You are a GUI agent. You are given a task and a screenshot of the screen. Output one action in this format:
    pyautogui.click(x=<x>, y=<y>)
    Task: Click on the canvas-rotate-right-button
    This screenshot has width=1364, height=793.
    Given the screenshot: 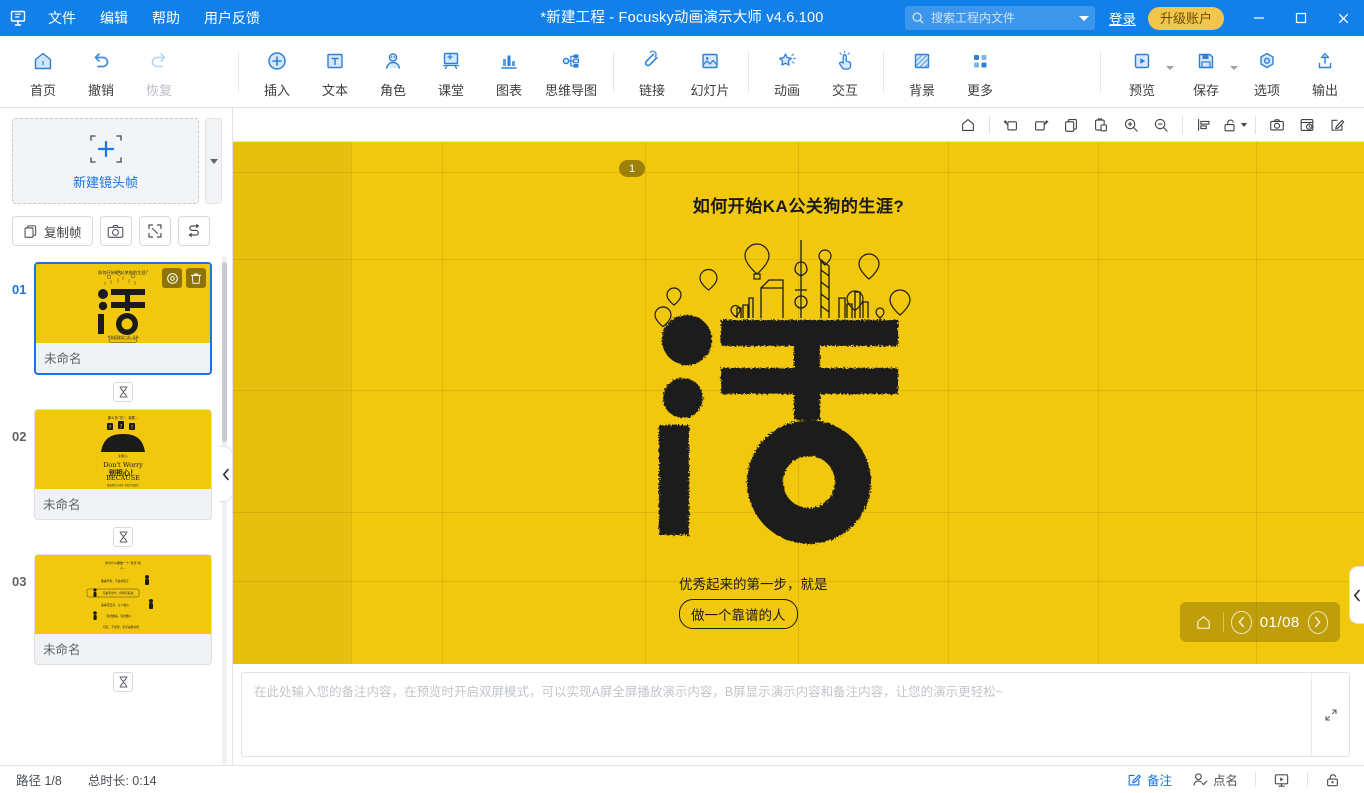 What is the action you would take?
    pyautogui.click(x=1041, y=125)
    